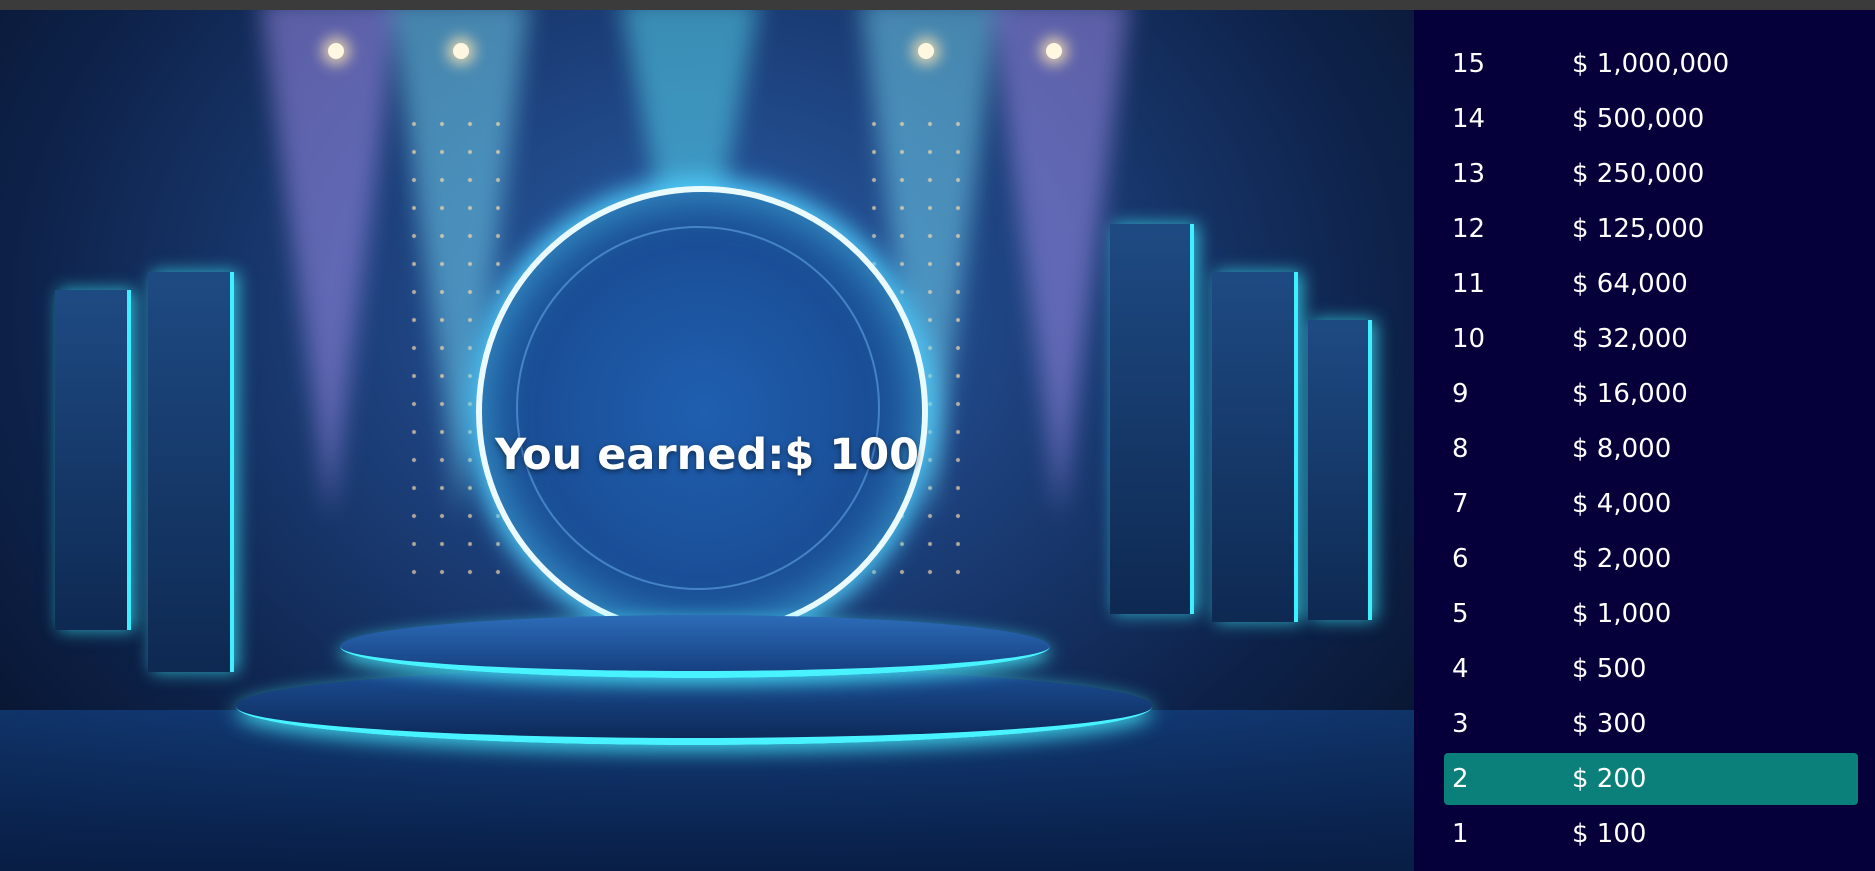 Image resolution: width=1875 pixels, height=871 pixels. Describe the element at coordinates (1460, 834) in the screenshot. I see `ladder-level-number: 1` at that location.